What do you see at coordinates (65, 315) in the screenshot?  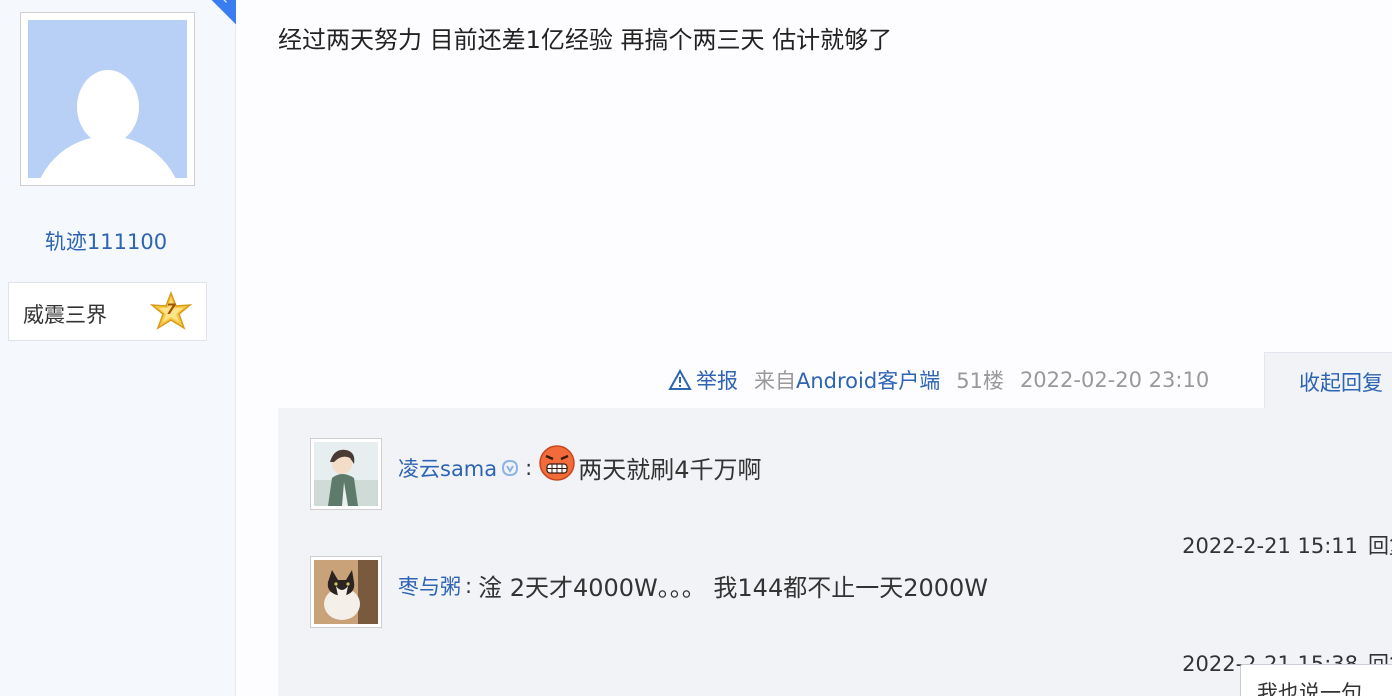 I see `level-title: 威震三界` at bounding box center [65, 315].